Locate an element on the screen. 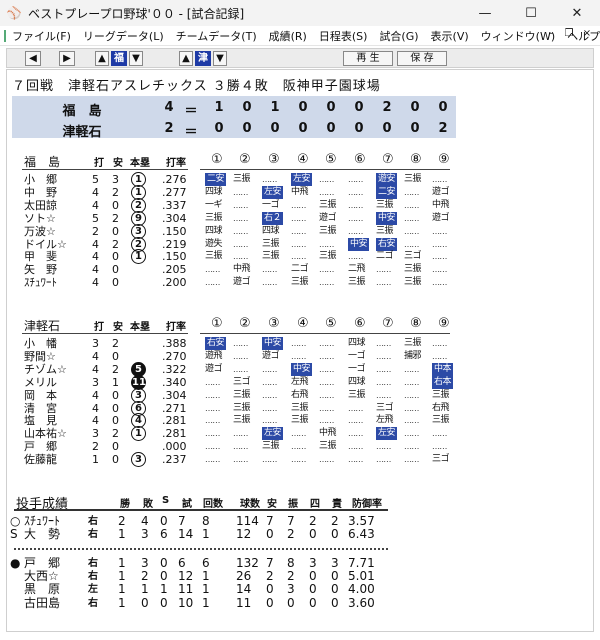 This screenshot has height=640, width=600. menu-view: 表示(V) is located at coordinates (450, 36).